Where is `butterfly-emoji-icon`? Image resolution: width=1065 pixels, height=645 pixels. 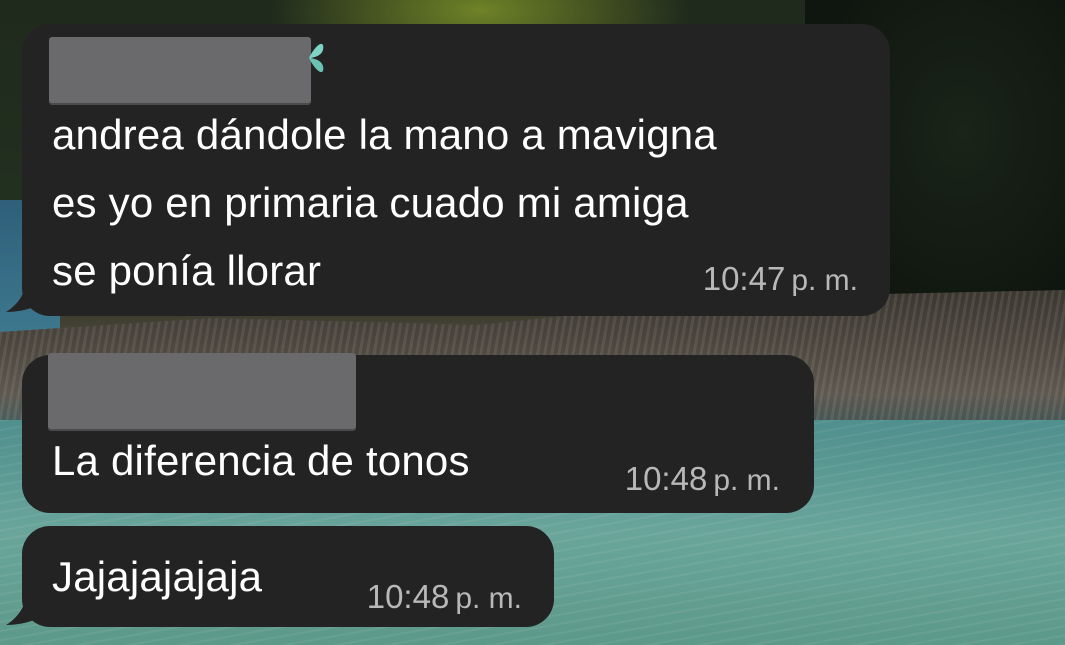
butterfly-emoji-icon is located at coordinates (316, 58).